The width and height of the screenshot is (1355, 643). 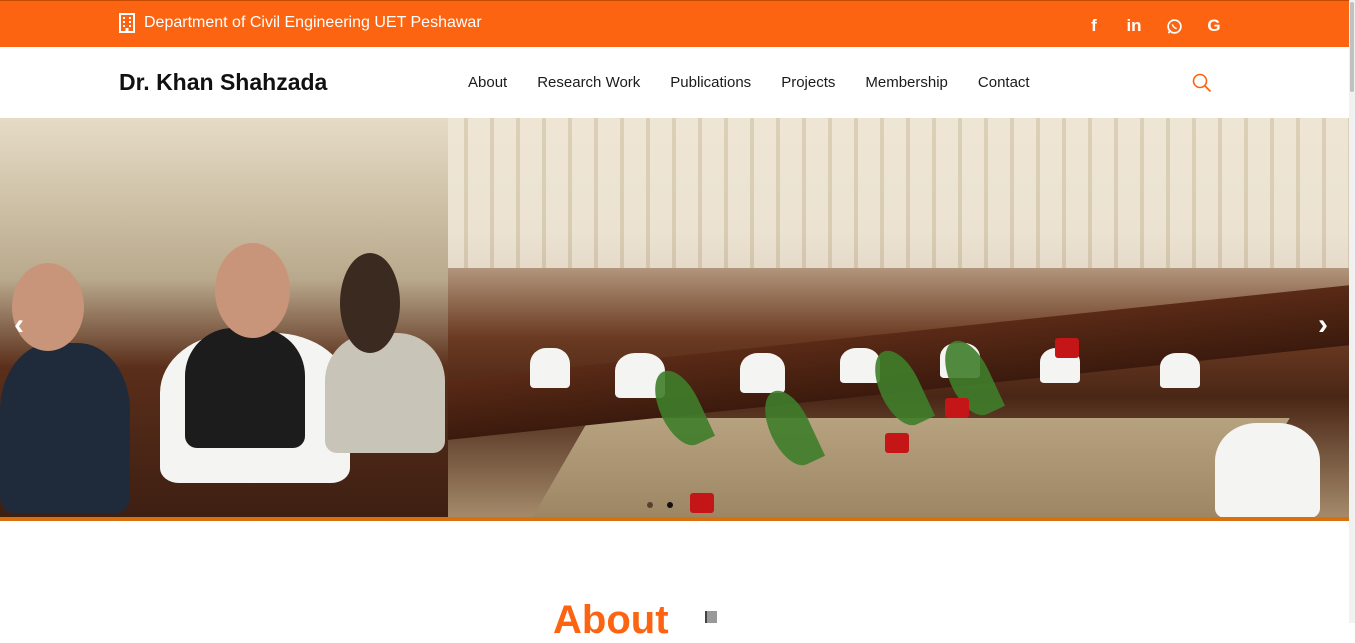 I want to click on carousel-dot, so click(x=650, y=505).